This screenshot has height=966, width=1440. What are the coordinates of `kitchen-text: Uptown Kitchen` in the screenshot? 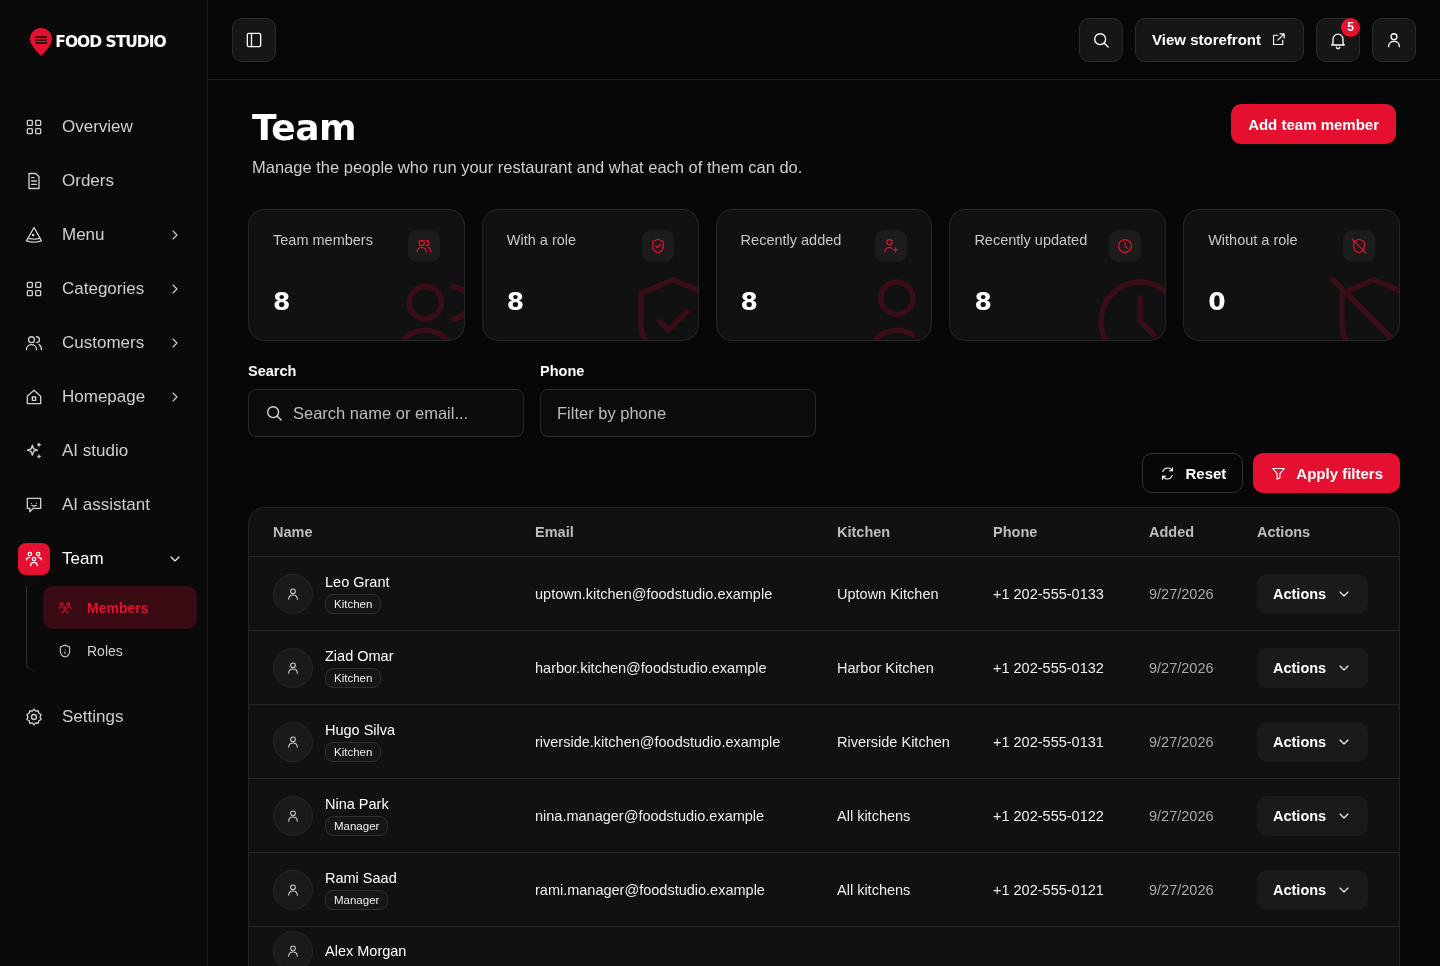 It's located at (888, 593).